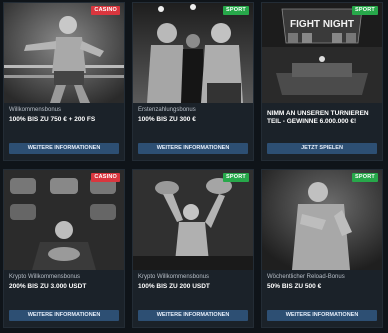  Describe the element at coordinates (294, 286) in the screenshot. I see `promo-title: 50% bis zu 500 €` at that location.